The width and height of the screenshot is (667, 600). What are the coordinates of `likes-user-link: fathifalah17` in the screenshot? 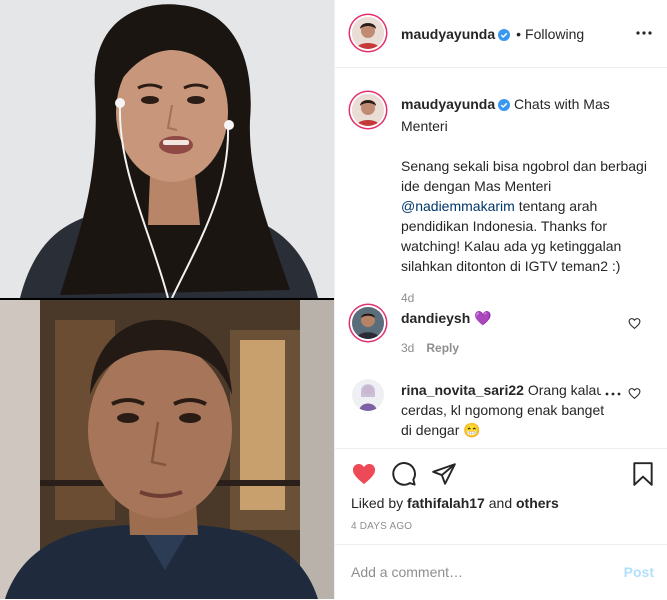 It's located at (446, 503).